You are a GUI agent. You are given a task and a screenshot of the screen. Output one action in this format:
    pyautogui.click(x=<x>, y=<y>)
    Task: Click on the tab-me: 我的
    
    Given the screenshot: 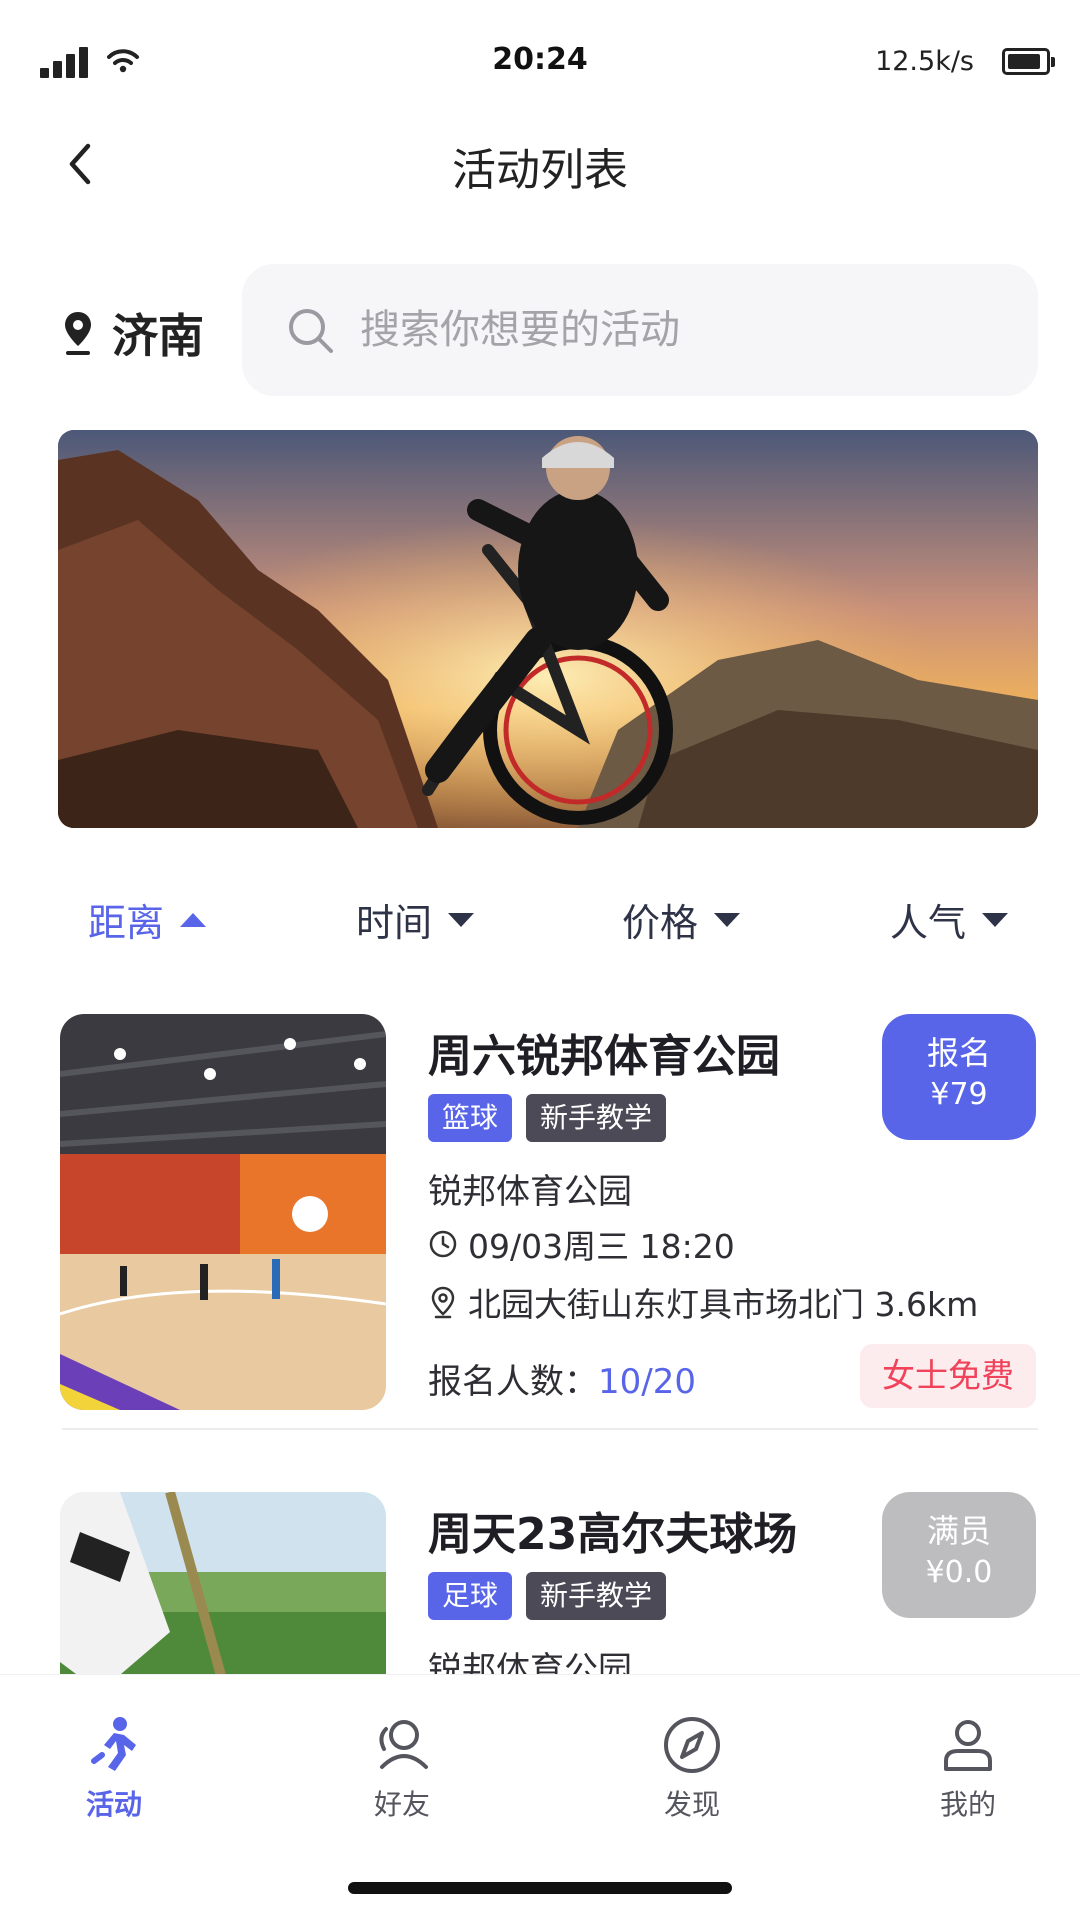 What is the action you would take?
    pyautogui.click(x=968, y=1769)
    